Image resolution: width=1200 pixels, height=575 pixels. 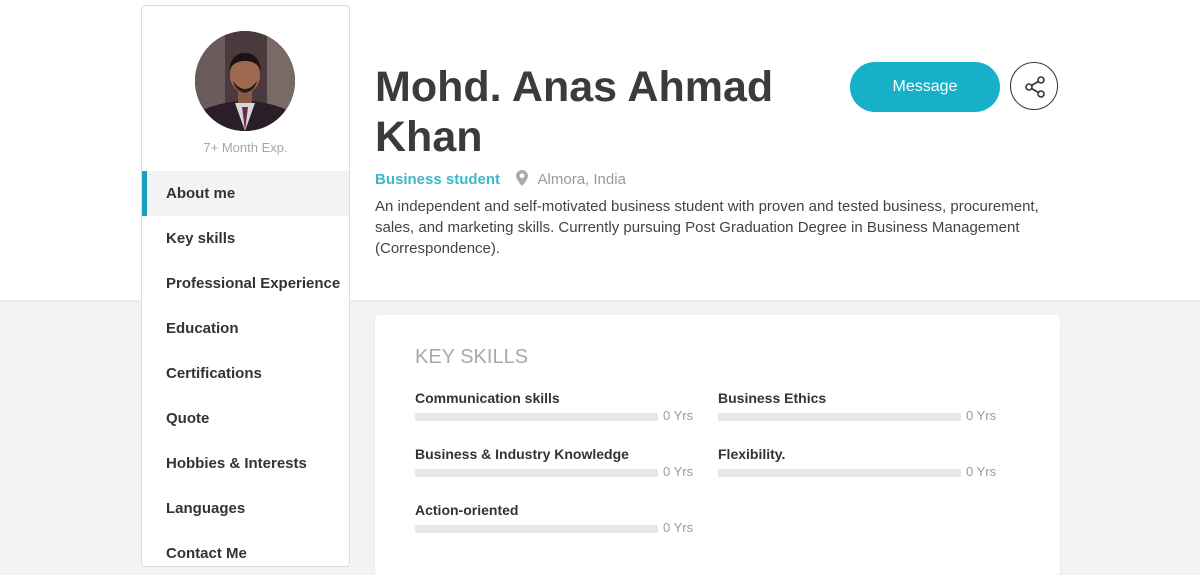 I want to click on skill-item: Communication skills 0 Yrs, so click(x=555, y=410).